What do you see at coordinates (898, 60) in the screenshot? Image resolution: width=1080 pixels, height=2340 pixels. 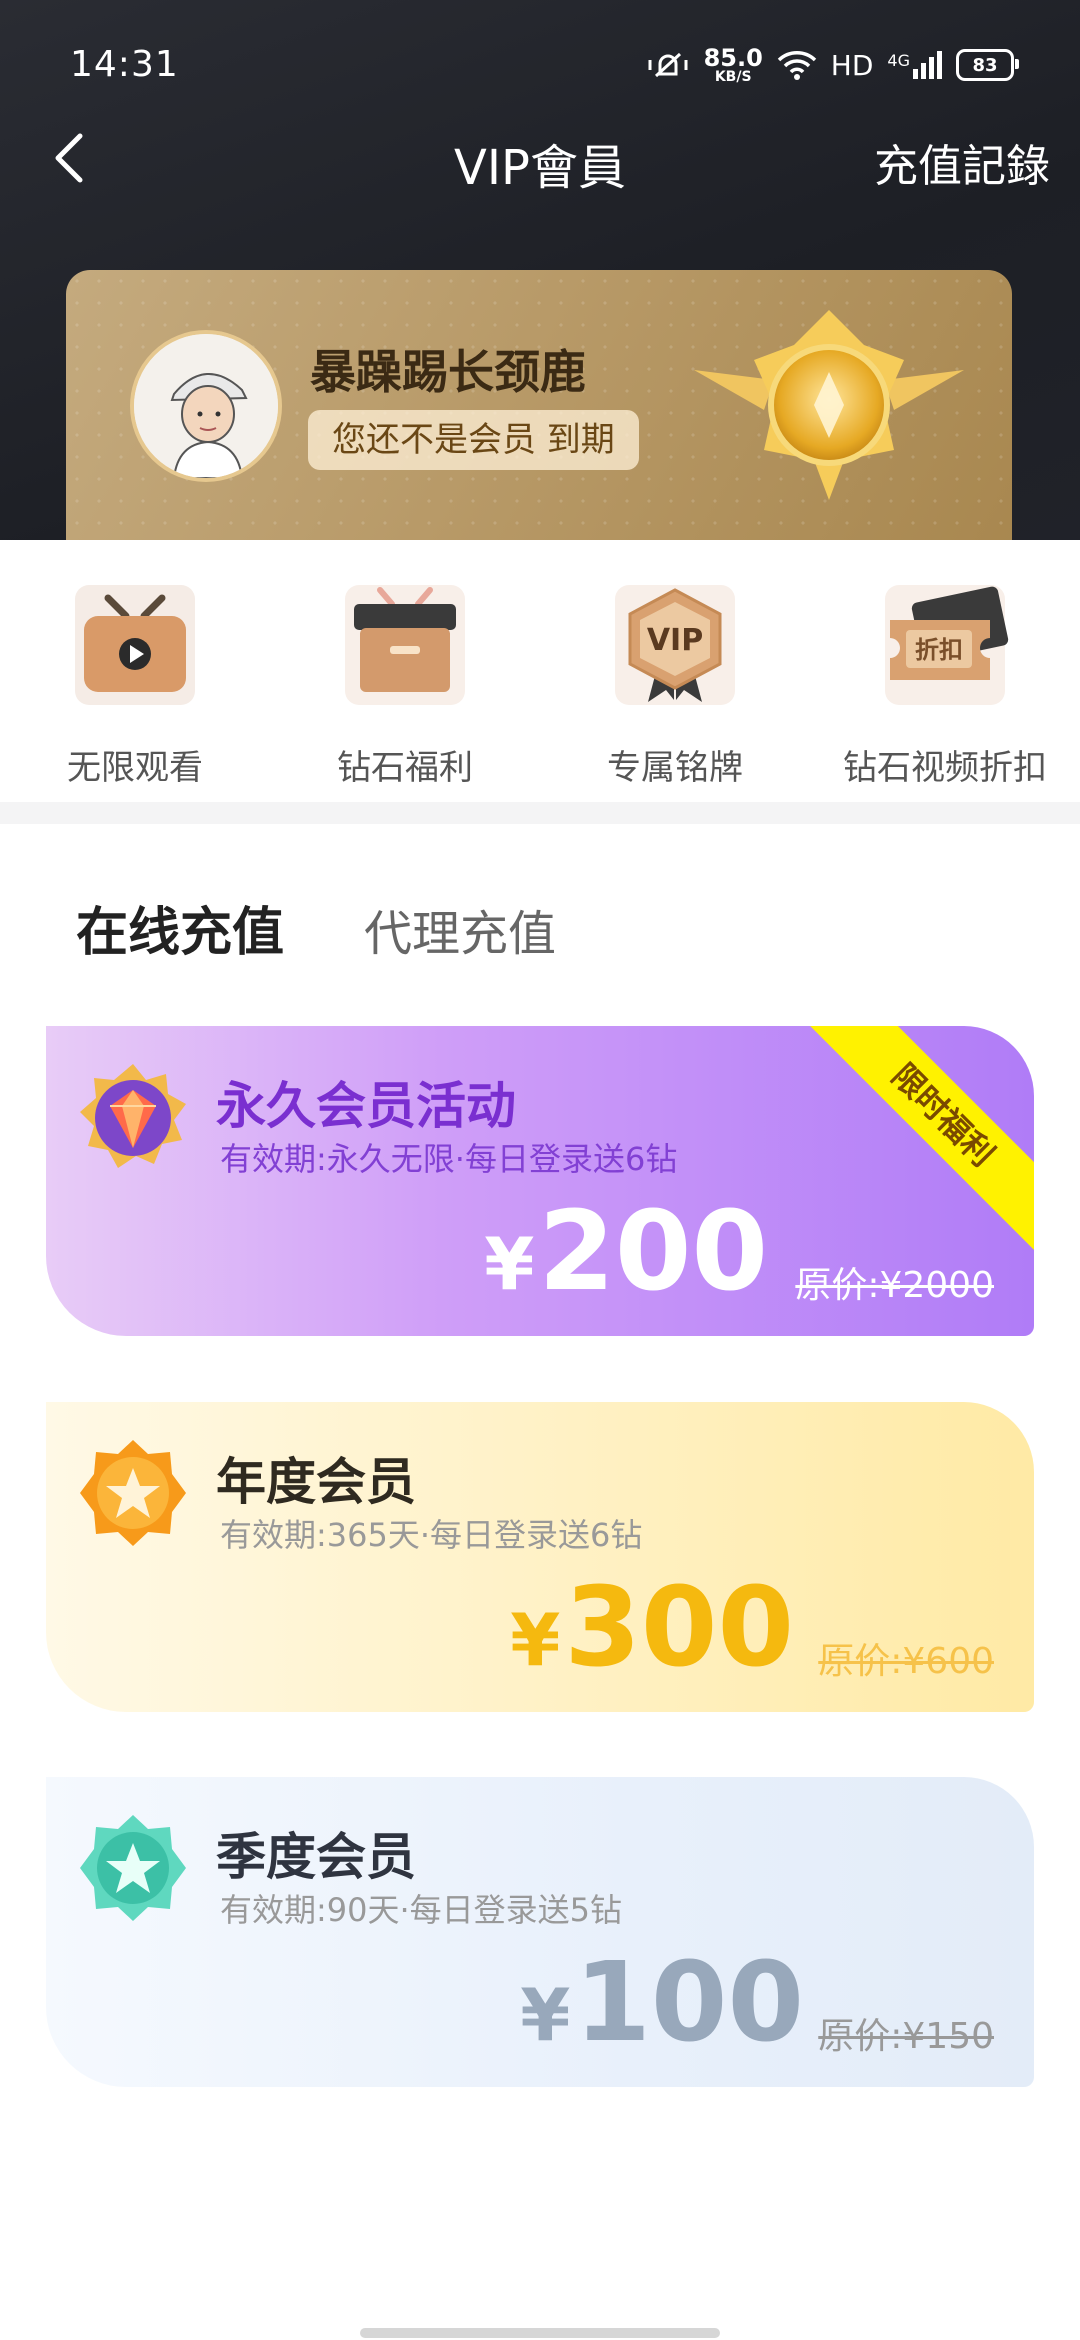 I see `signal-type: 4G` at bounding box center [898, 60].